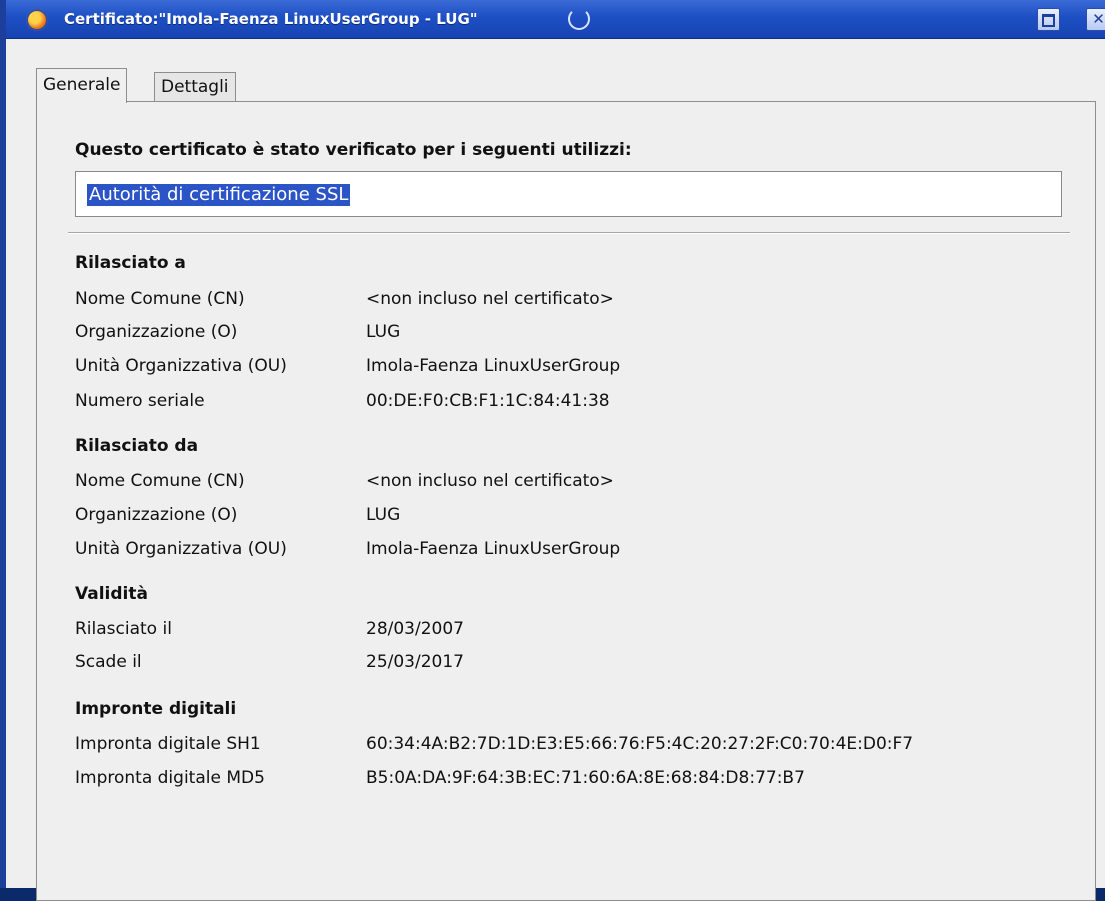  Describe the element at coordinates (383, 332) in the screenshot. I see `issued-to-o-value: LUG` at that location.